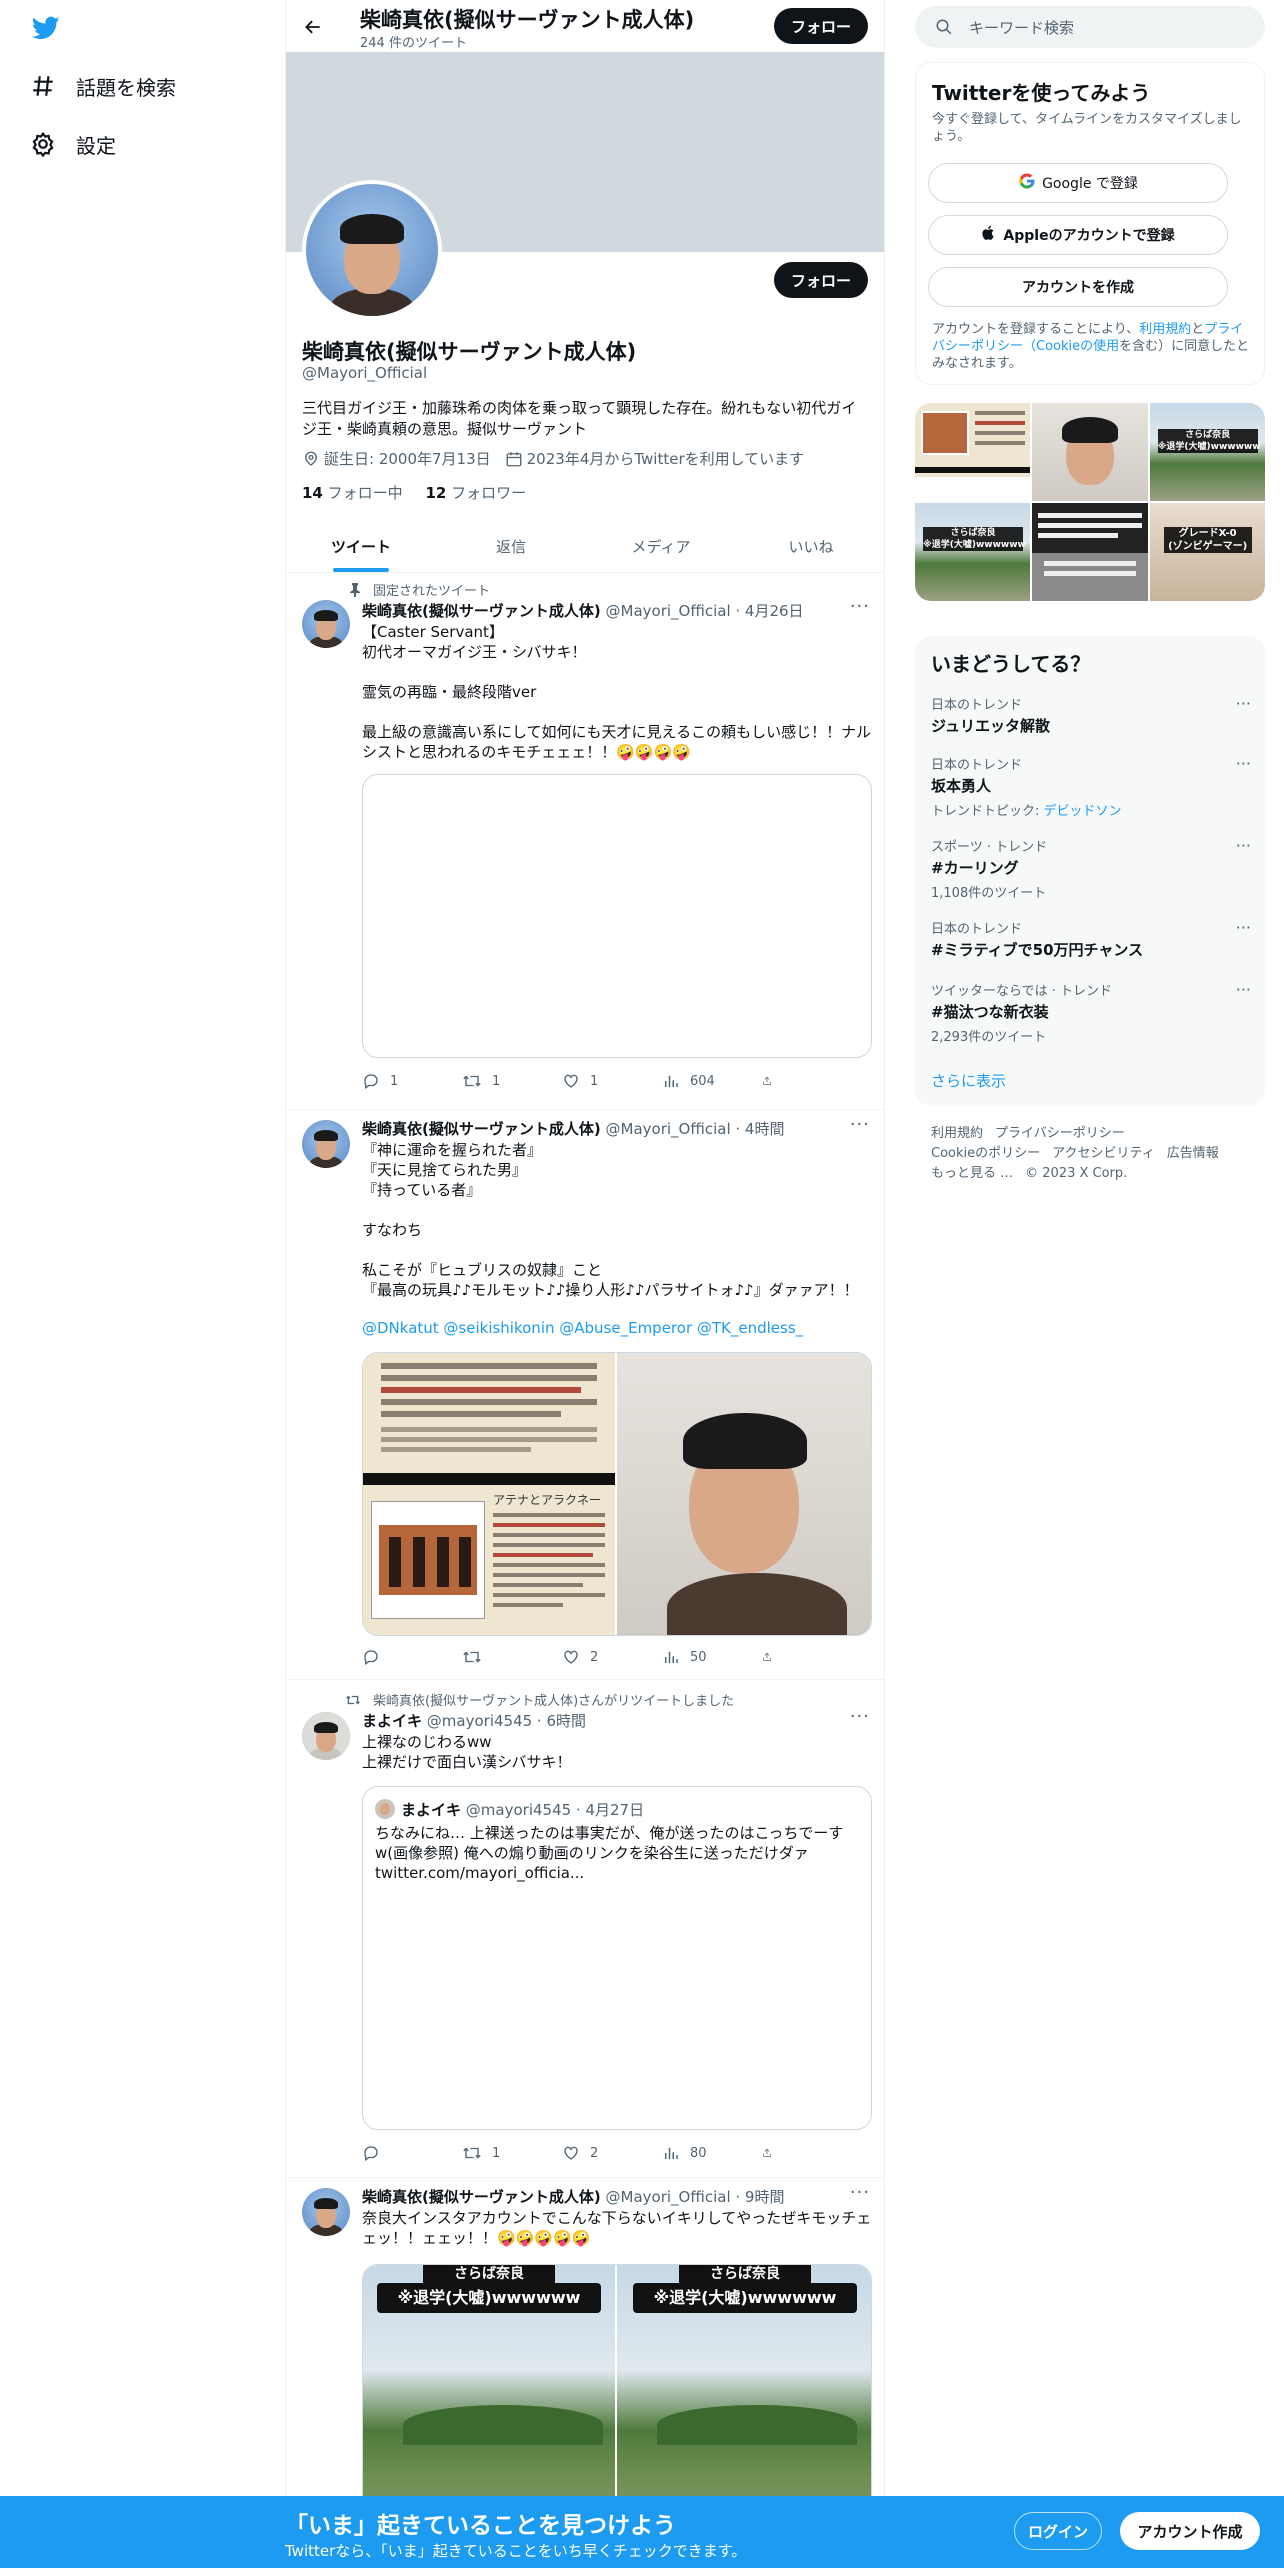 The height and width of the screenshot is (2568, 1284). What do you see at coordinates (489, 1560) in the screenshot?
I see `media-document-bottom: アテナとアラクネー` at bounding box center [489, 1560].